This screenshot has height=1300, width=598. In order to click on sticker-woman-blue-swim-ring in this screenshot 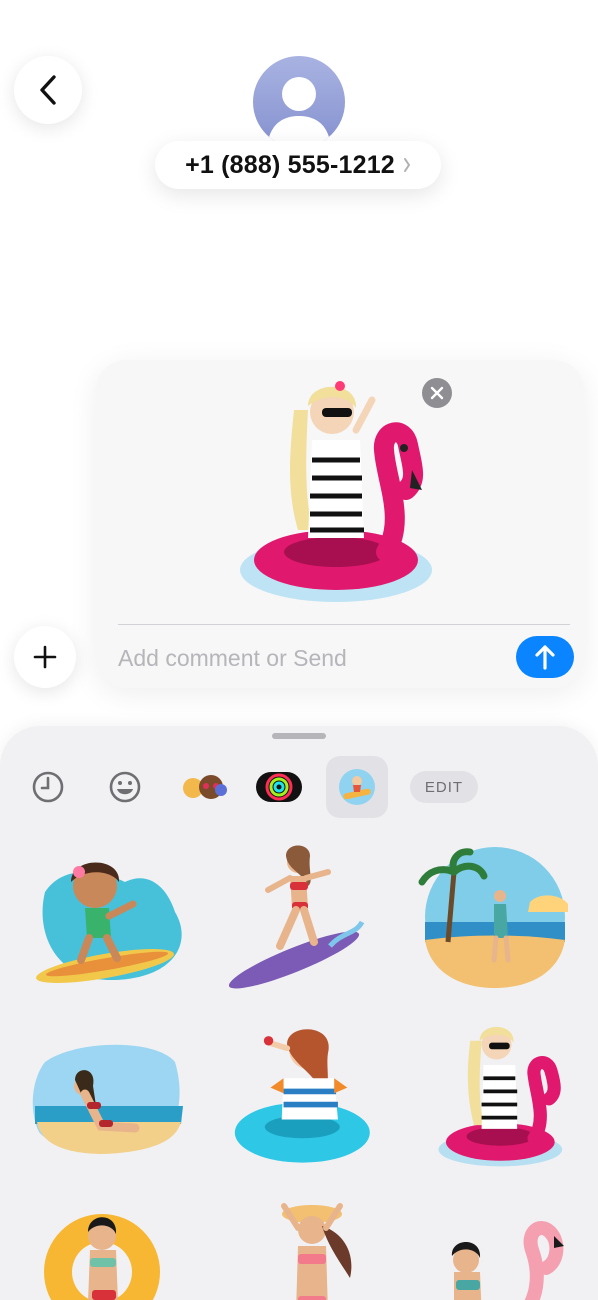, I will do `click(307, 1097)`.